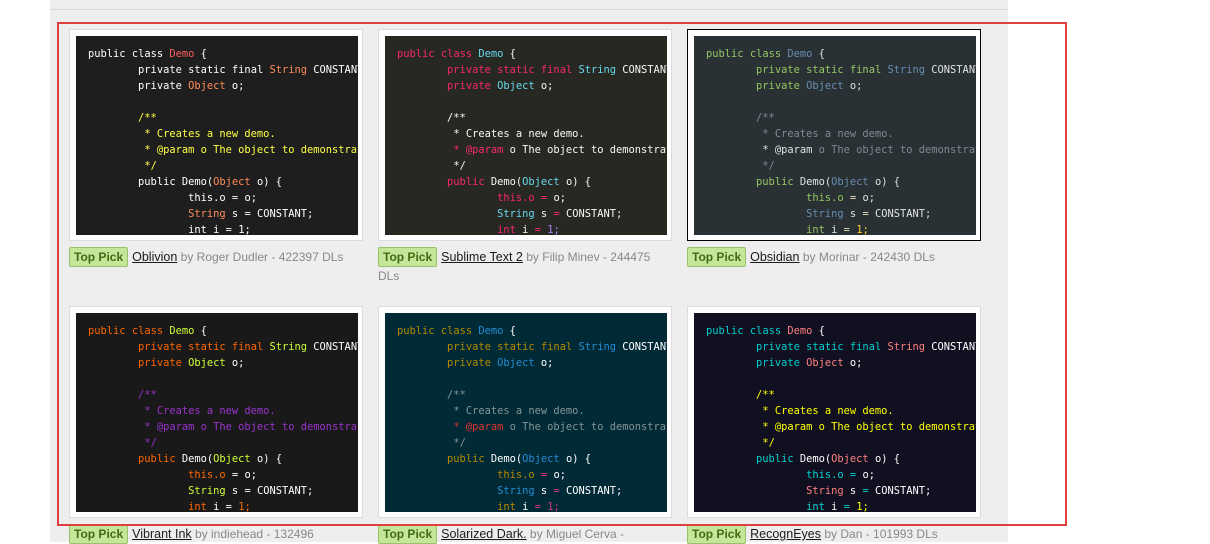 This screenshot has height=544, width=1210. Describe the element at coordinates (154, 257) in the screenshot. I see `theme-name-link: Oblivion` at that location.